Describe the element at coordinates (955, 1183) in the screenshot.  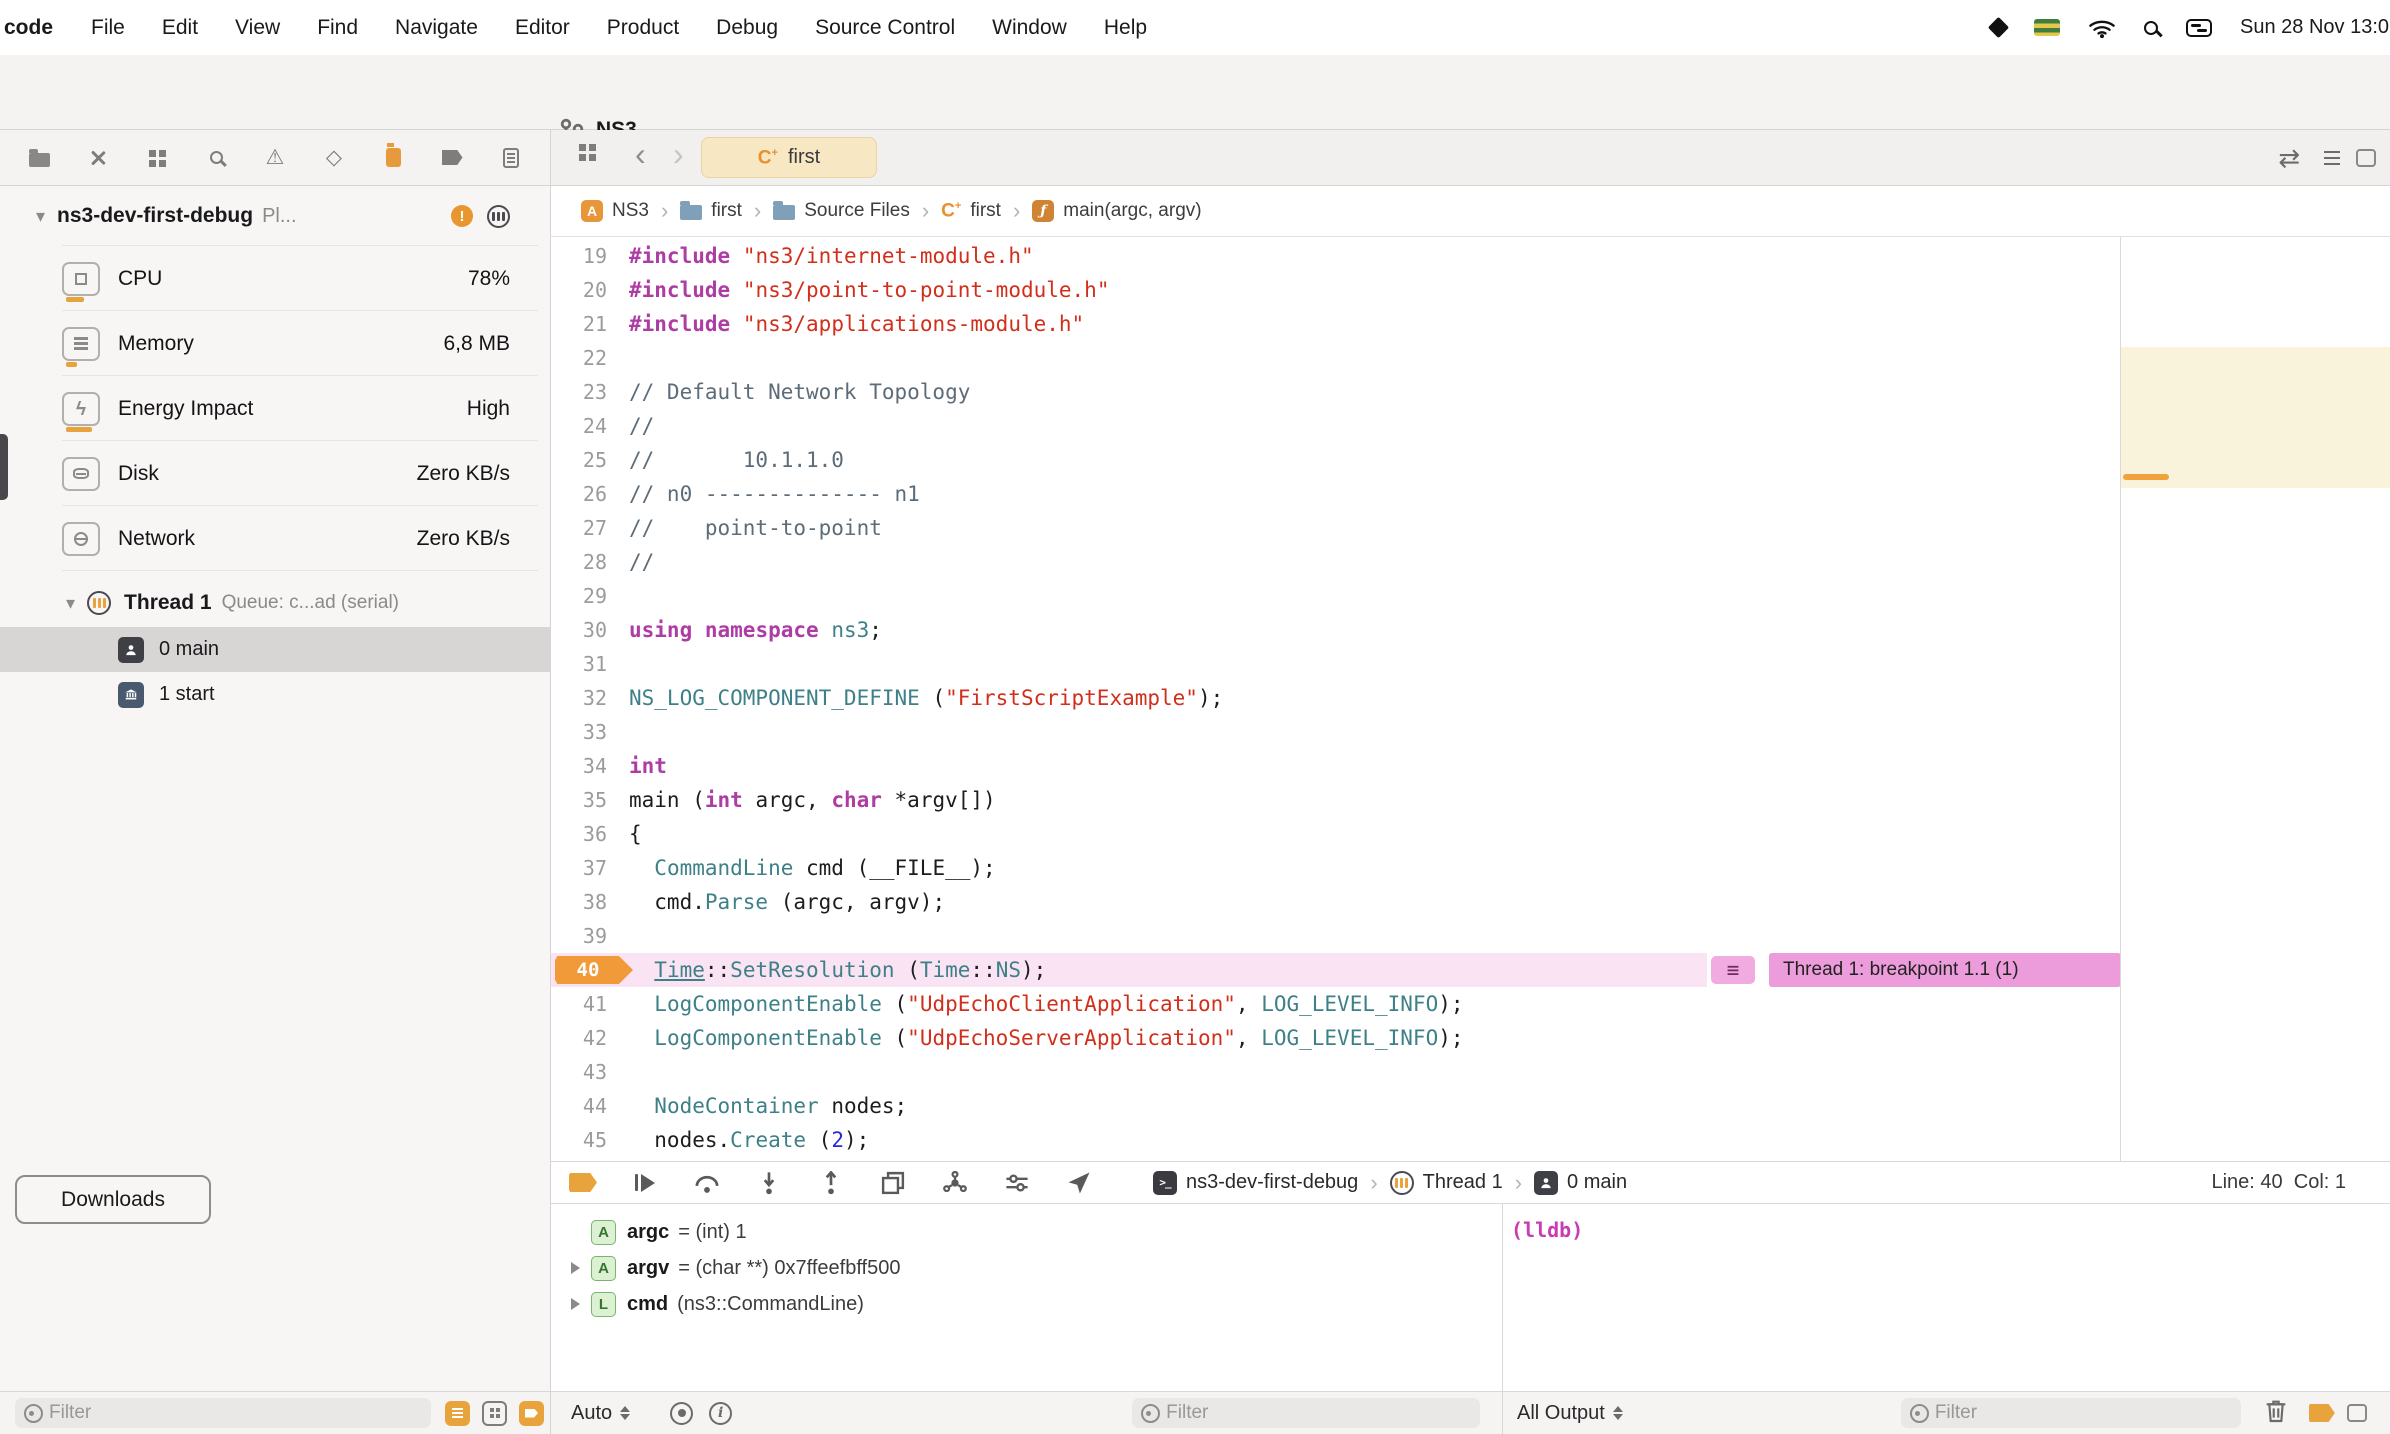
I see `memory-graph-button` at that location.